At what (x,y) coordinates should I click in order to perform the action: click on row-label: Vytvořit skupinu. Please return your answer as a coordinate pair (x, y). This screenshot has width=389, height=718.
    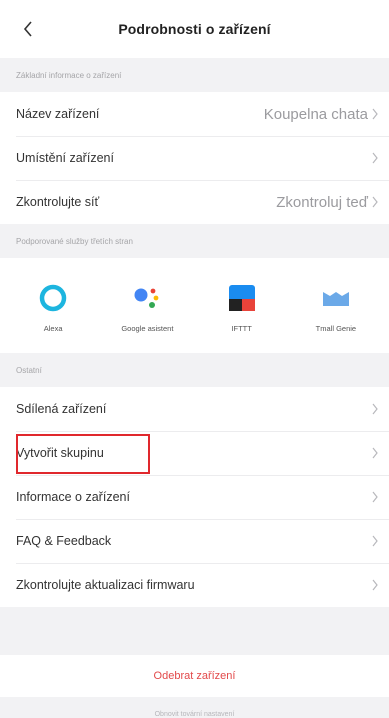
    Looking at the image, I should click on (60, 453).